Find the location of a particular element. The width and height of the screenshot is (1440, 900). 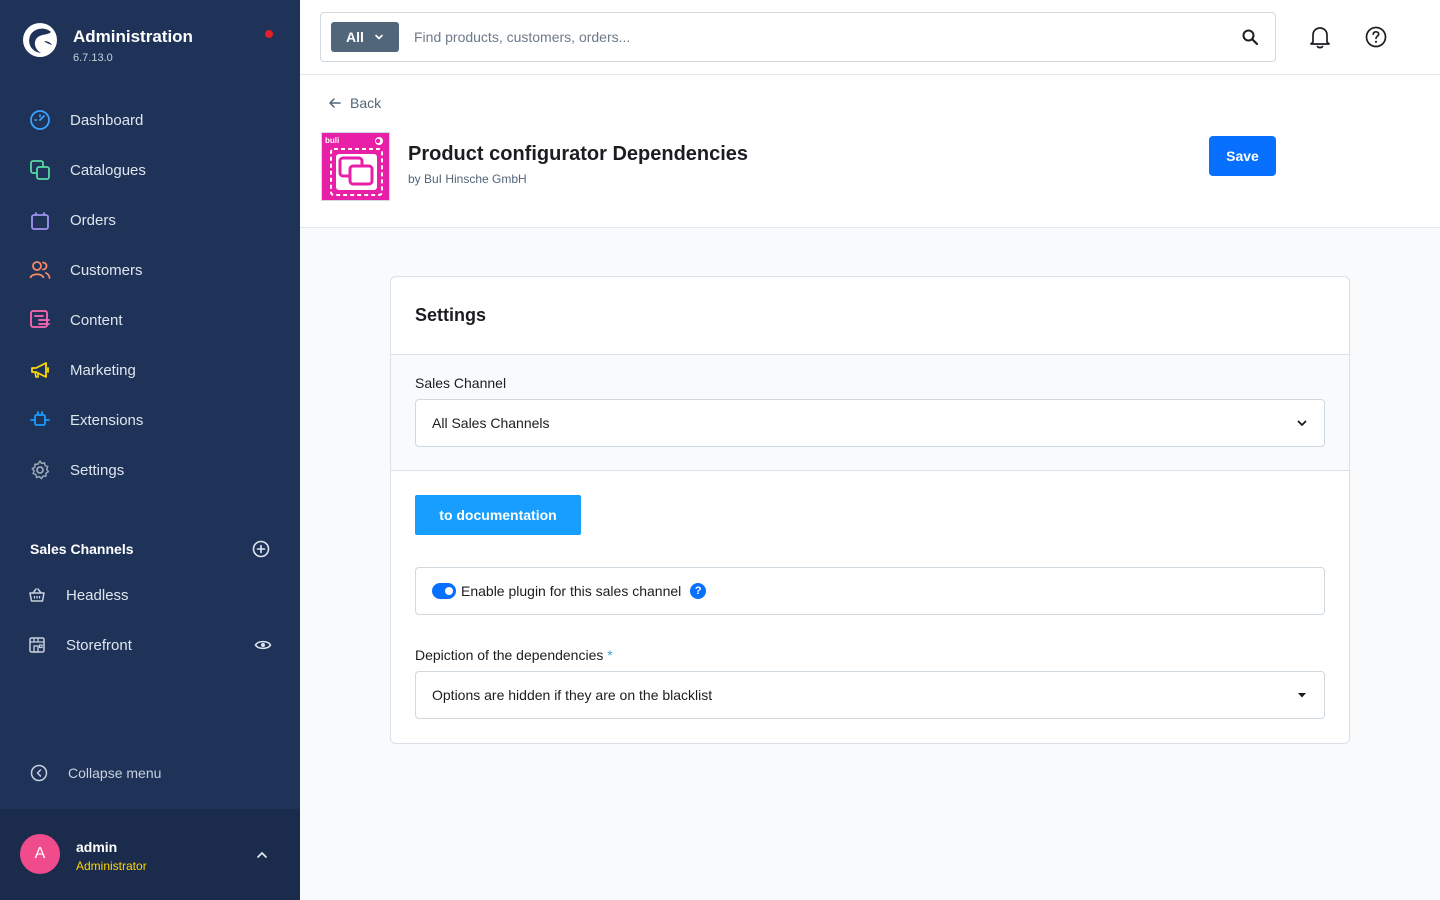

nav-label: Settings is located at coordinates (97, 470).